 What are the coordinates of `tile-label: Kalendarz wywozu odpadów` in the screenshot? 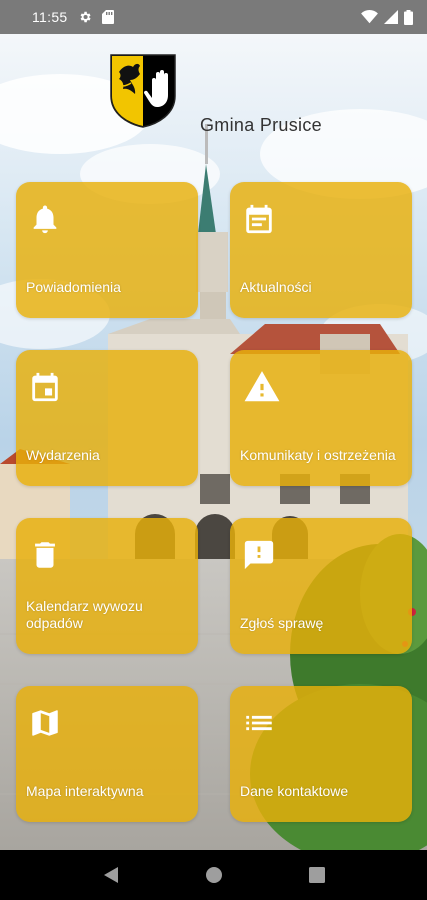 It's located at (84, 614).